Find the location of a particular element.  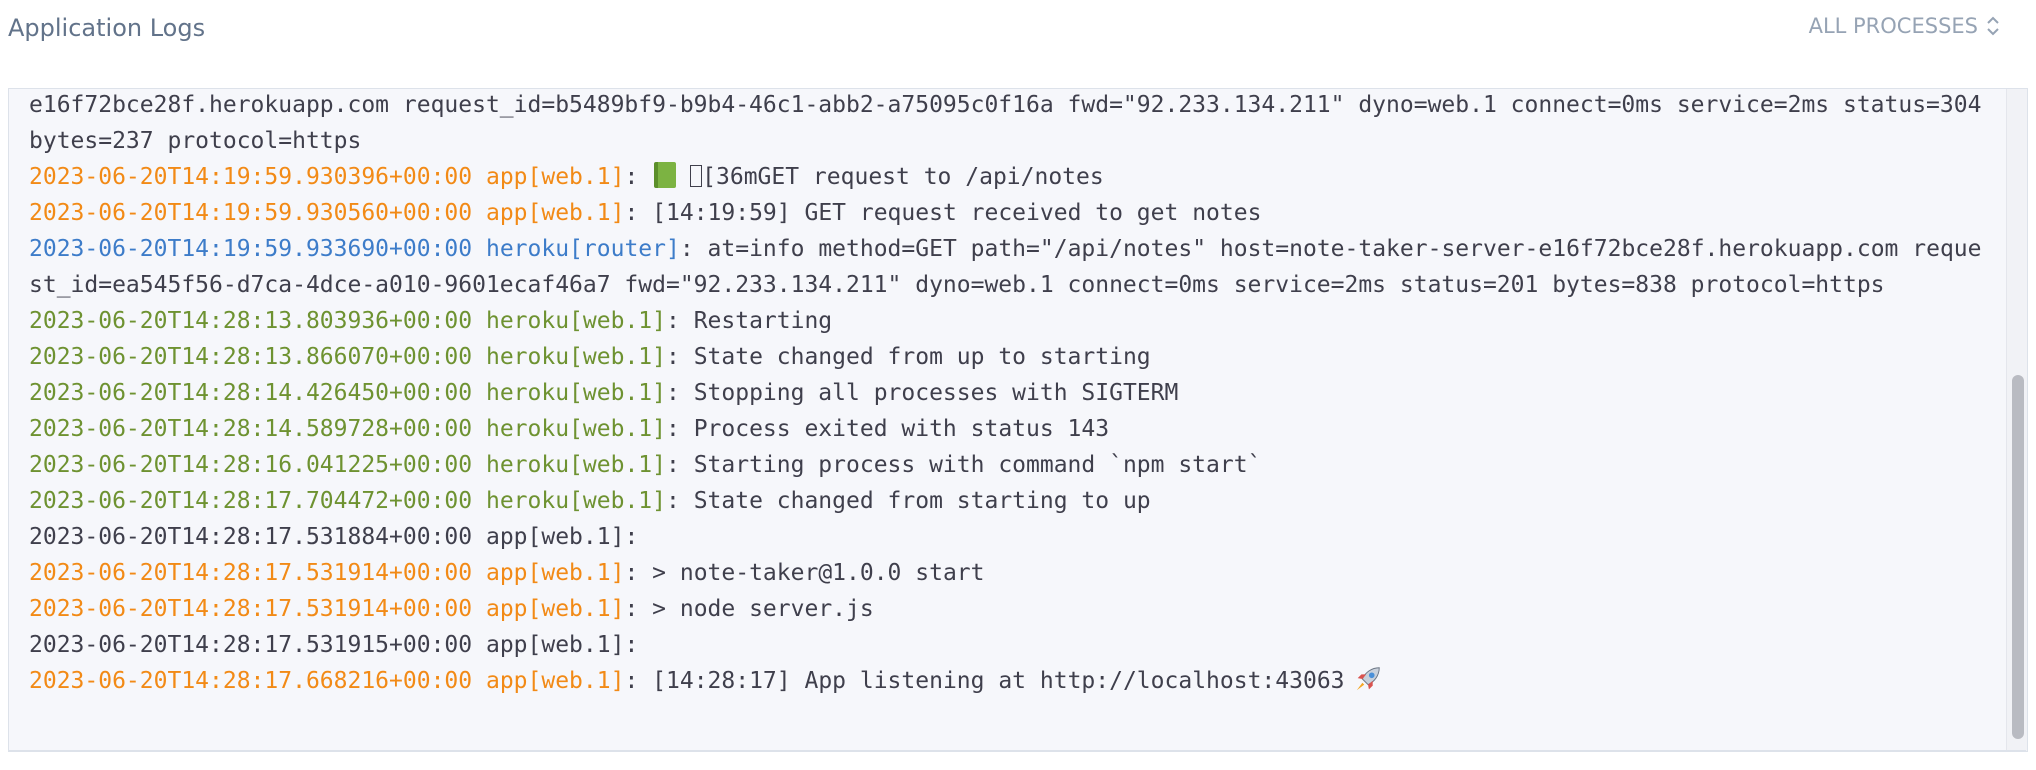

log-timestamp: 2023-06-20T14:28:13.803936+00:00 is located at coordinates (251, 321).